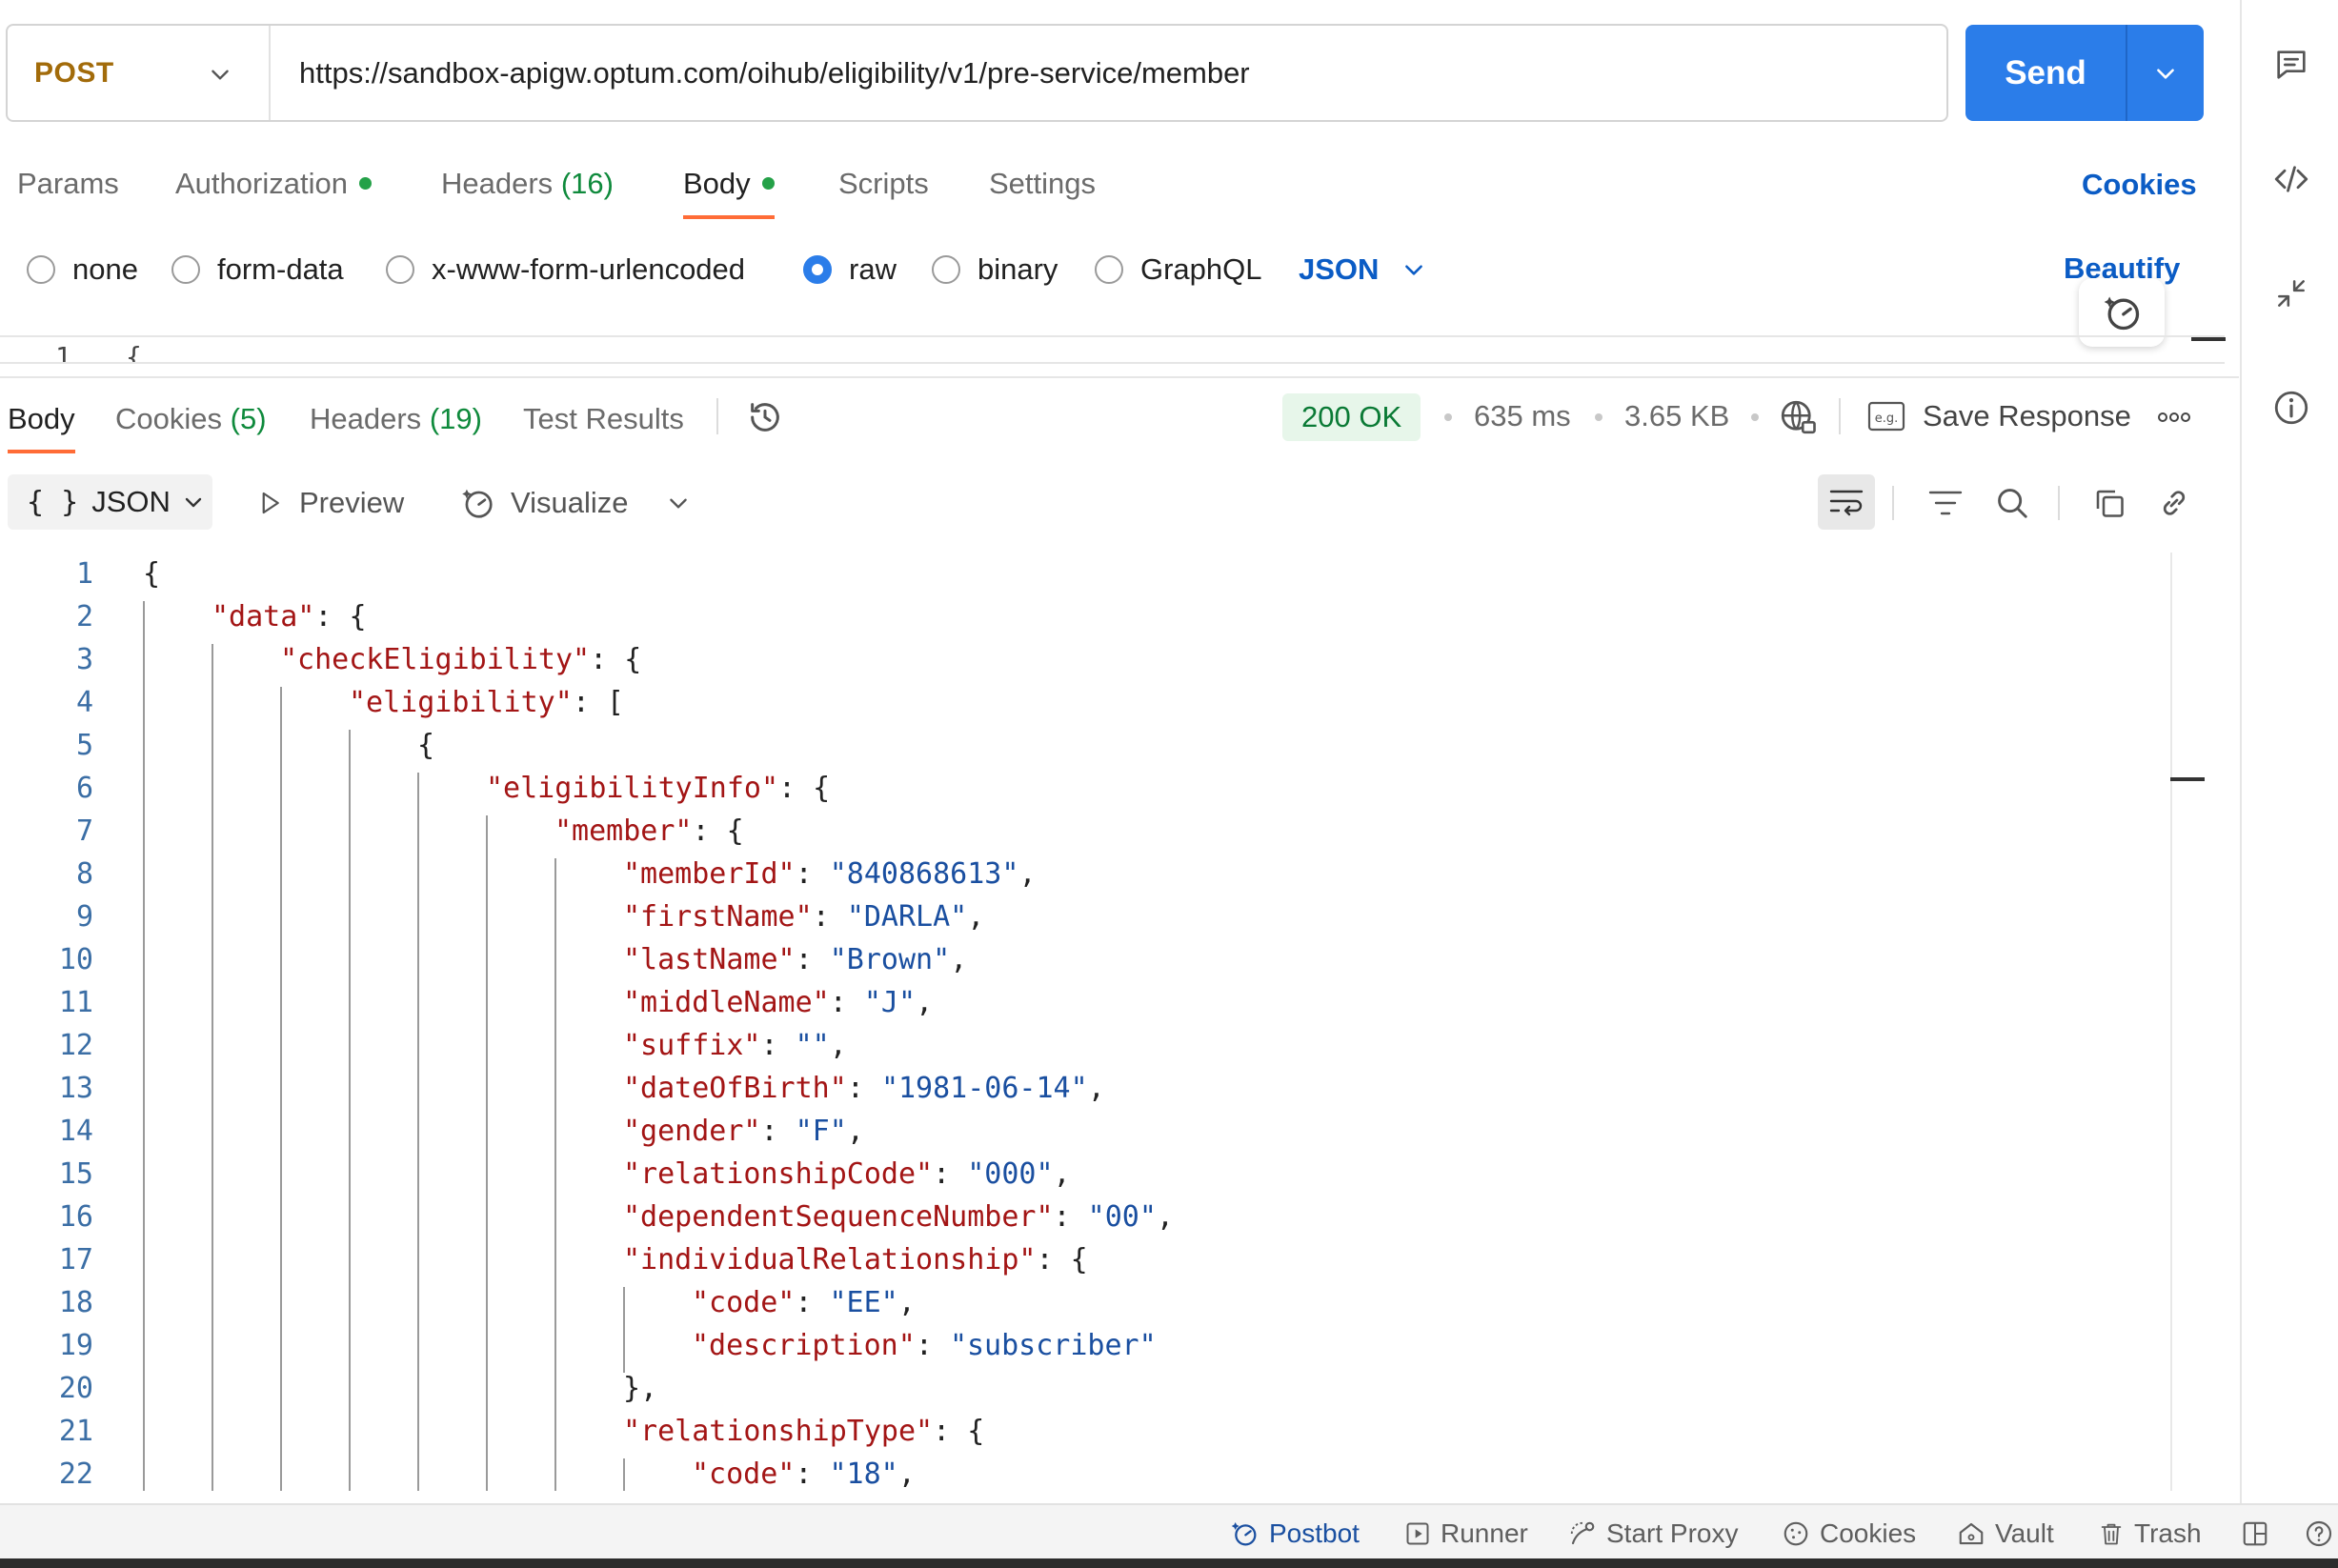 The width and height of the screenshot is (2338, 1568). What do you see at coordinates (906, 1303) in the screenshot?
I see `json-punct: ,` at bounding box center [906, 1303].